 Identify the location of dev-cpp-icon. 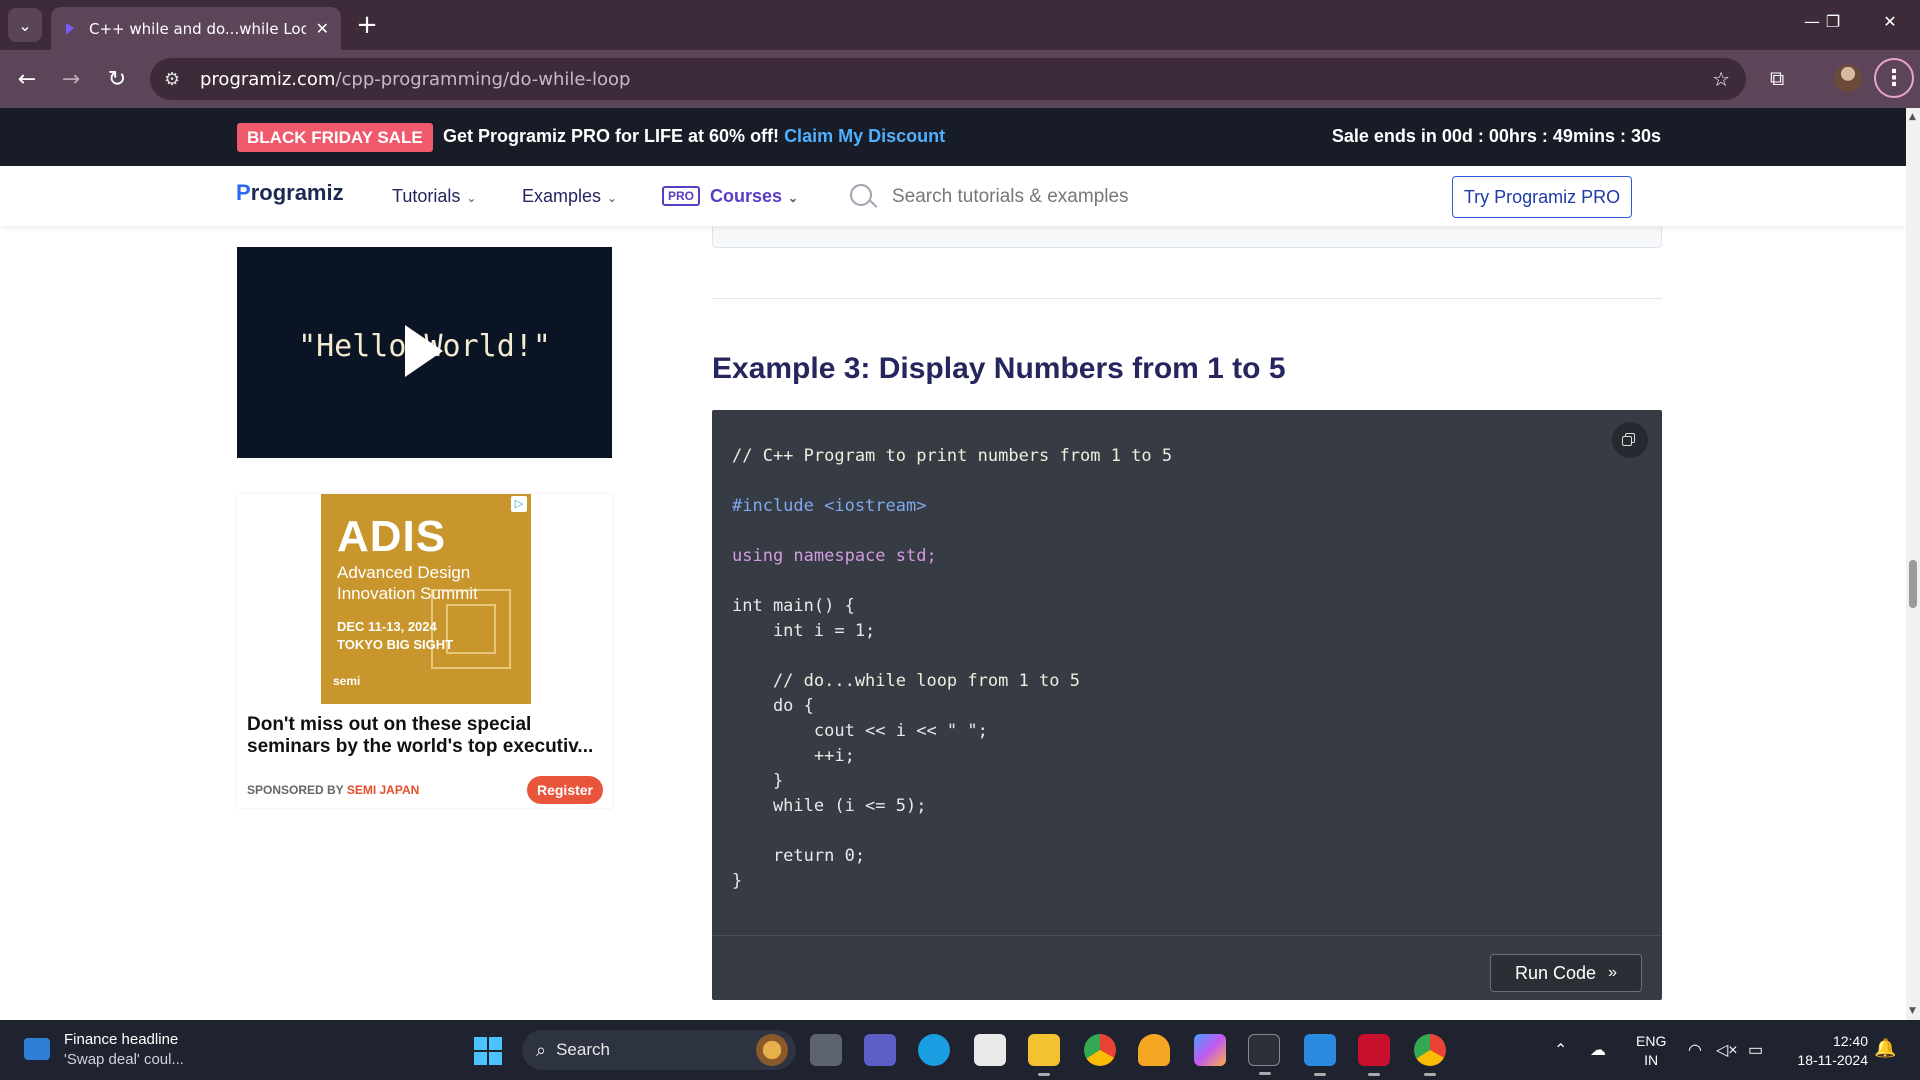
(1374, 1055).